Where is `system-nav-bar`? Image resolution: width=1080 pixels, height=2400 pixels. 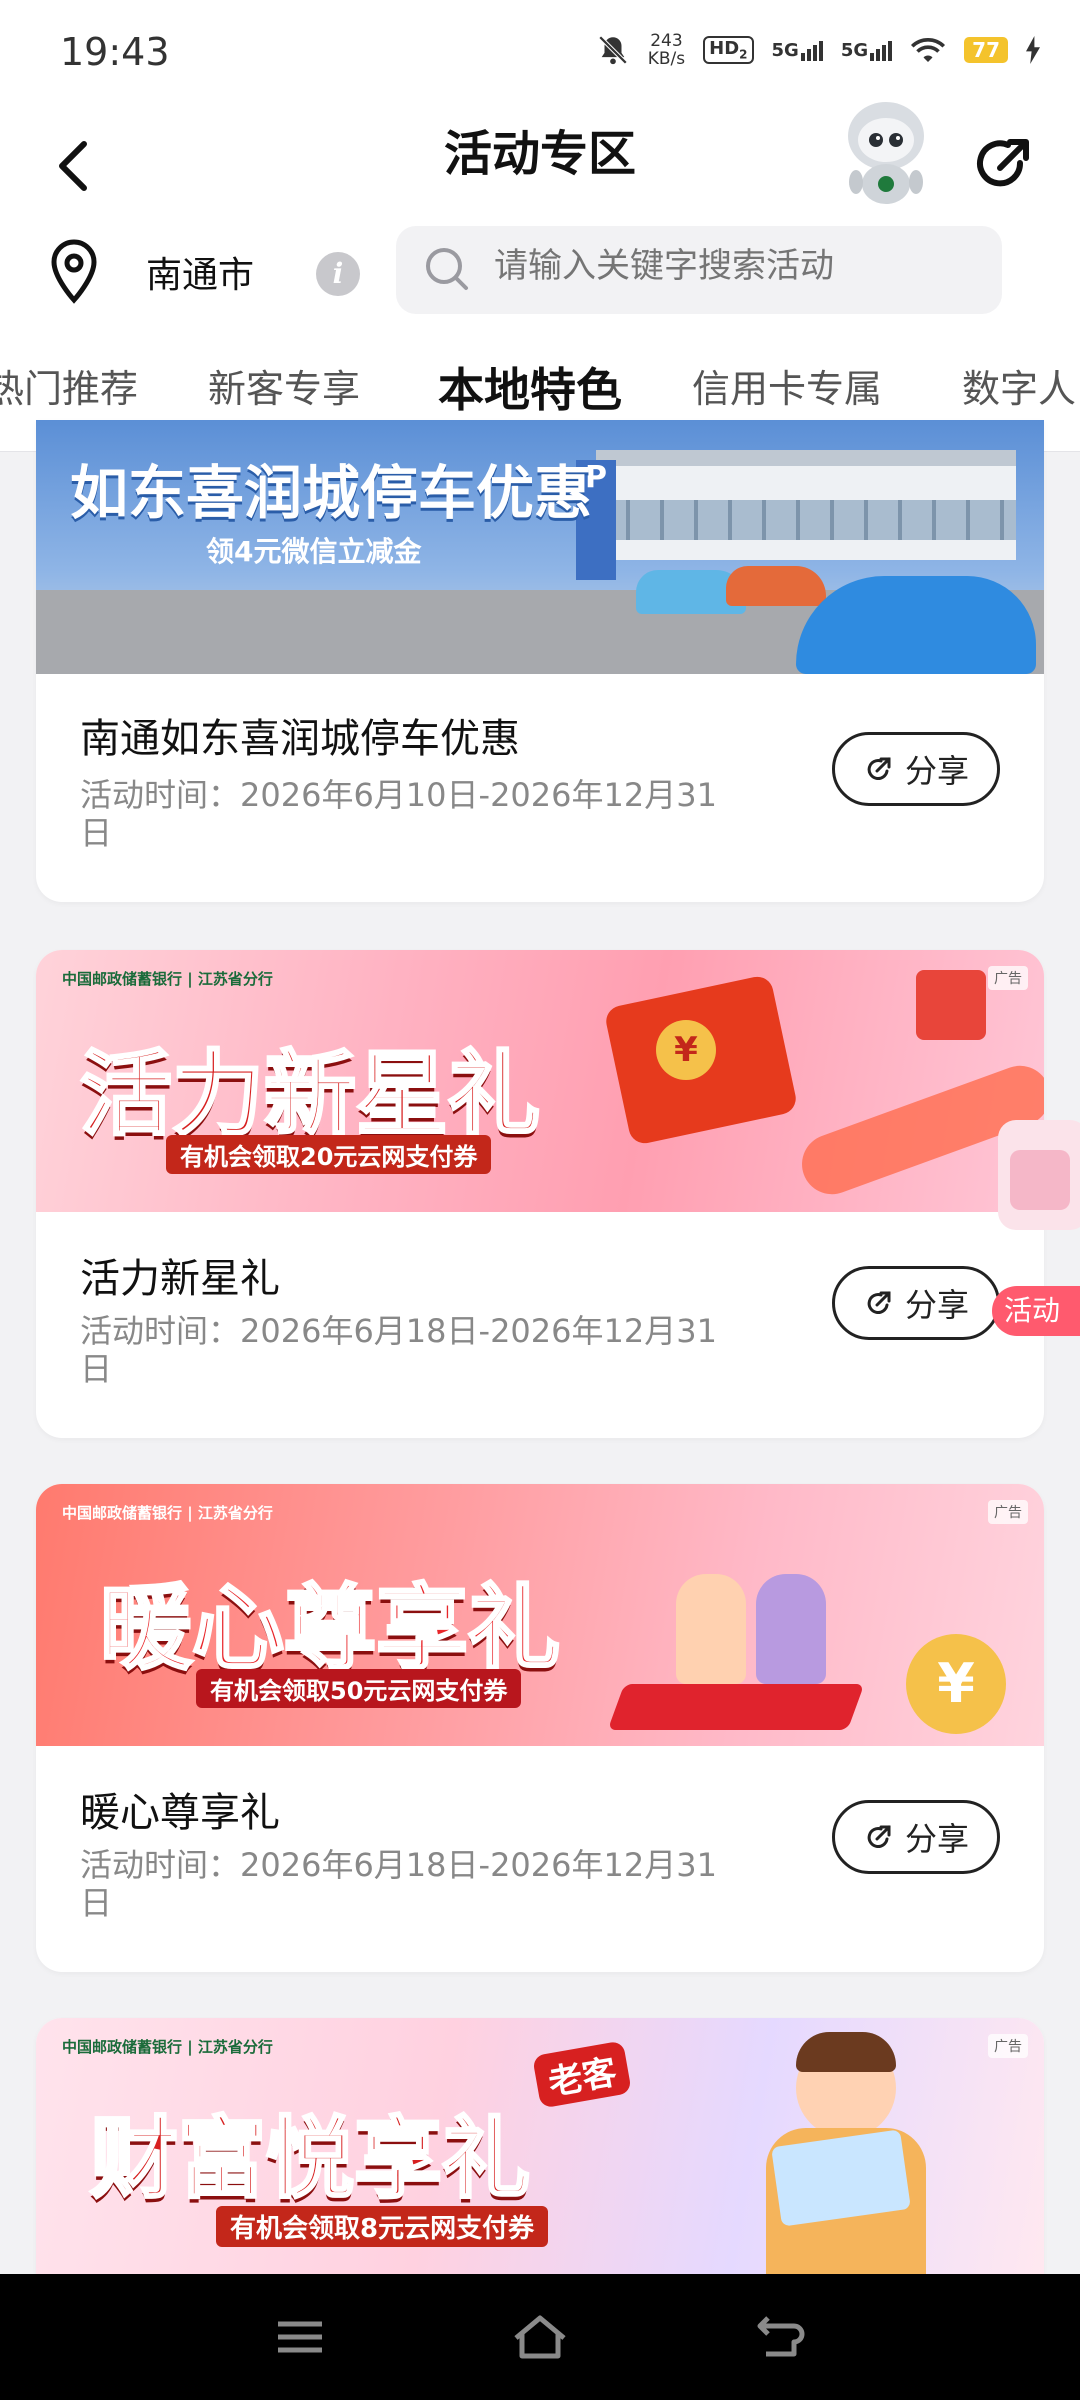
system-nav-bar is located at coordinates (540, 2337).